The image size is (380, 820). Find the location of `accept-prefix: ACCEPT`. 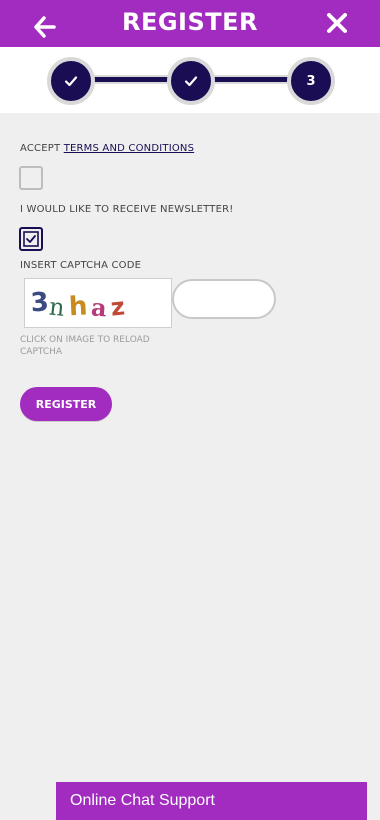

accept-prefix: ACCEPT is located at coordinates (40, 148).